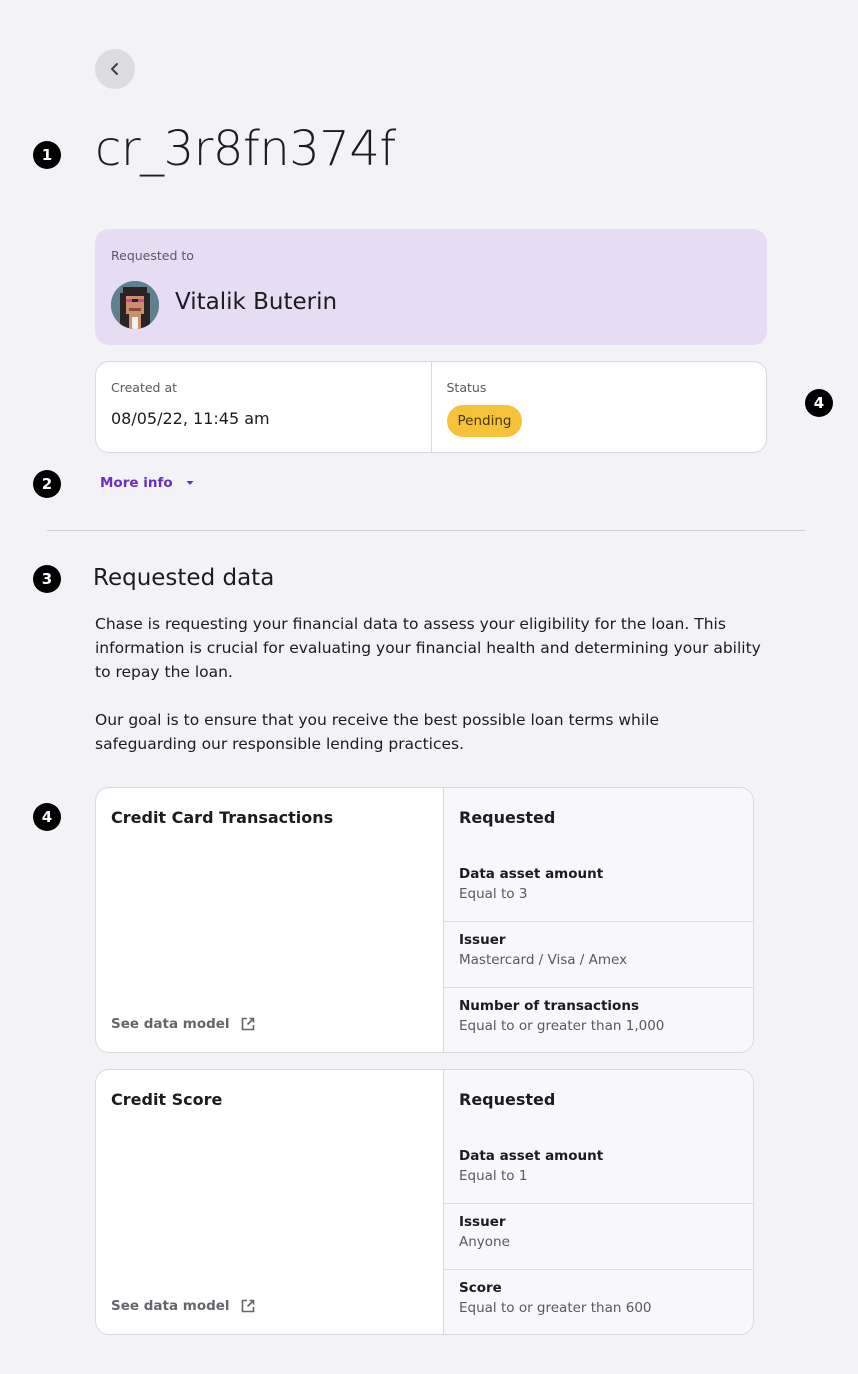 The image size is (858, 1374). What do you see at coordinates (136, 483) in the screenshot?
I see `more-info-label: More info` at bounding box center [136, 483].